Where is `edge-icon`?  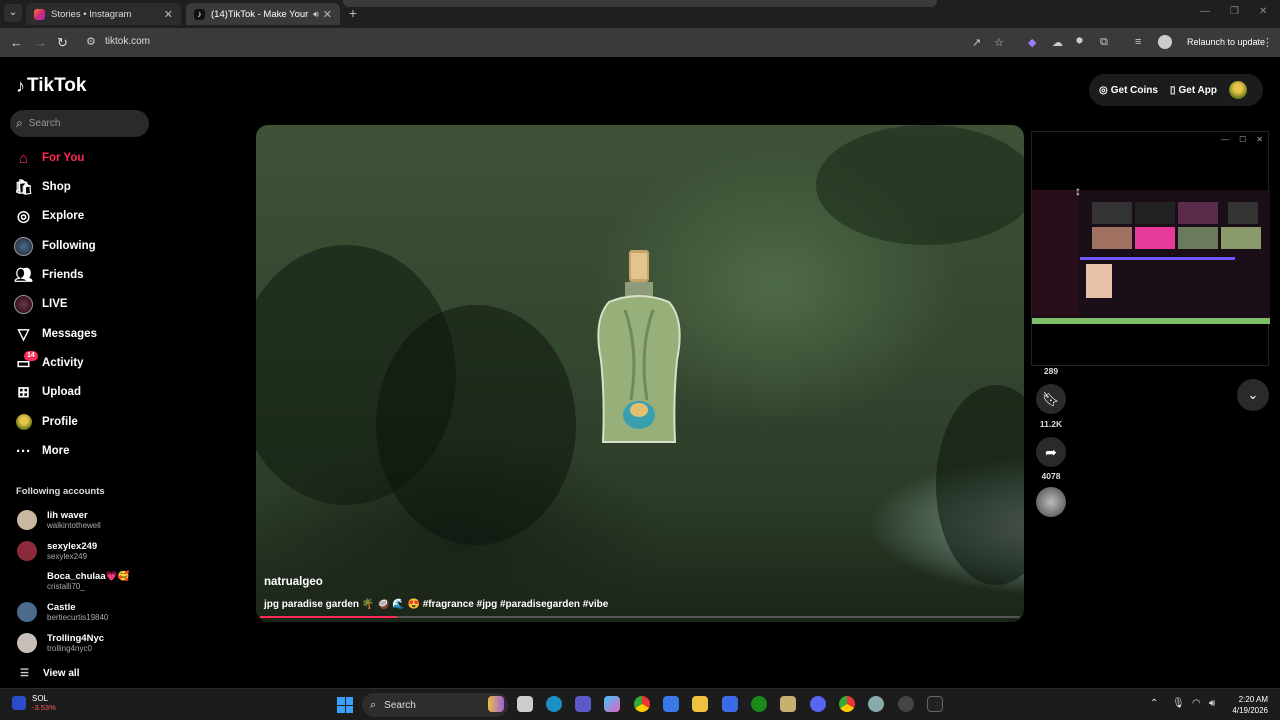
edge-icon is located at coordinates (554, 704).